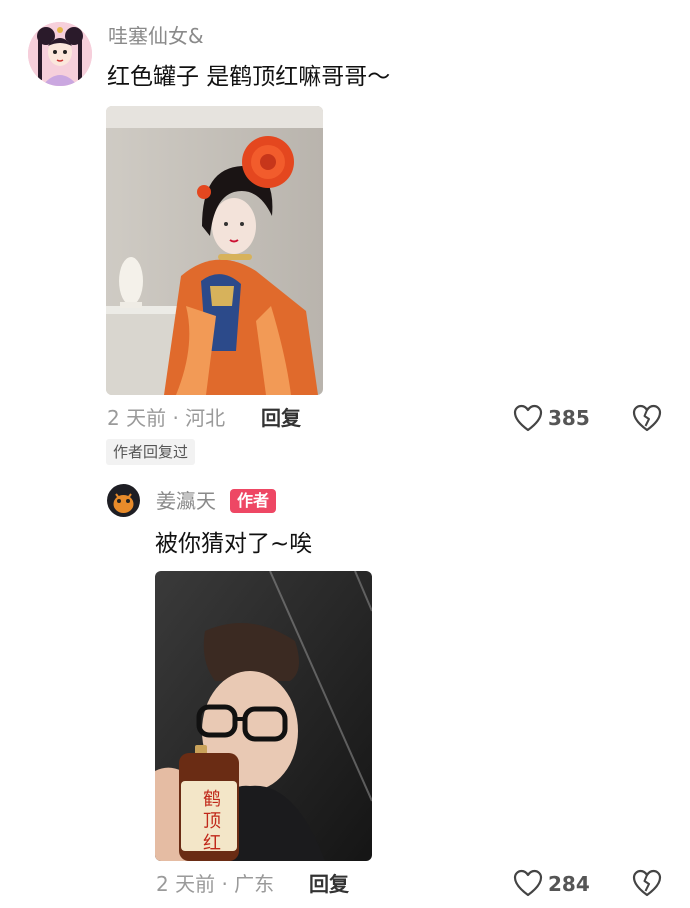 The image size is (690, 908). Describe the element at coordinates (215, 884) in the screenshot. I see `reply-time-location: 2 天前 · 广东` at that location.